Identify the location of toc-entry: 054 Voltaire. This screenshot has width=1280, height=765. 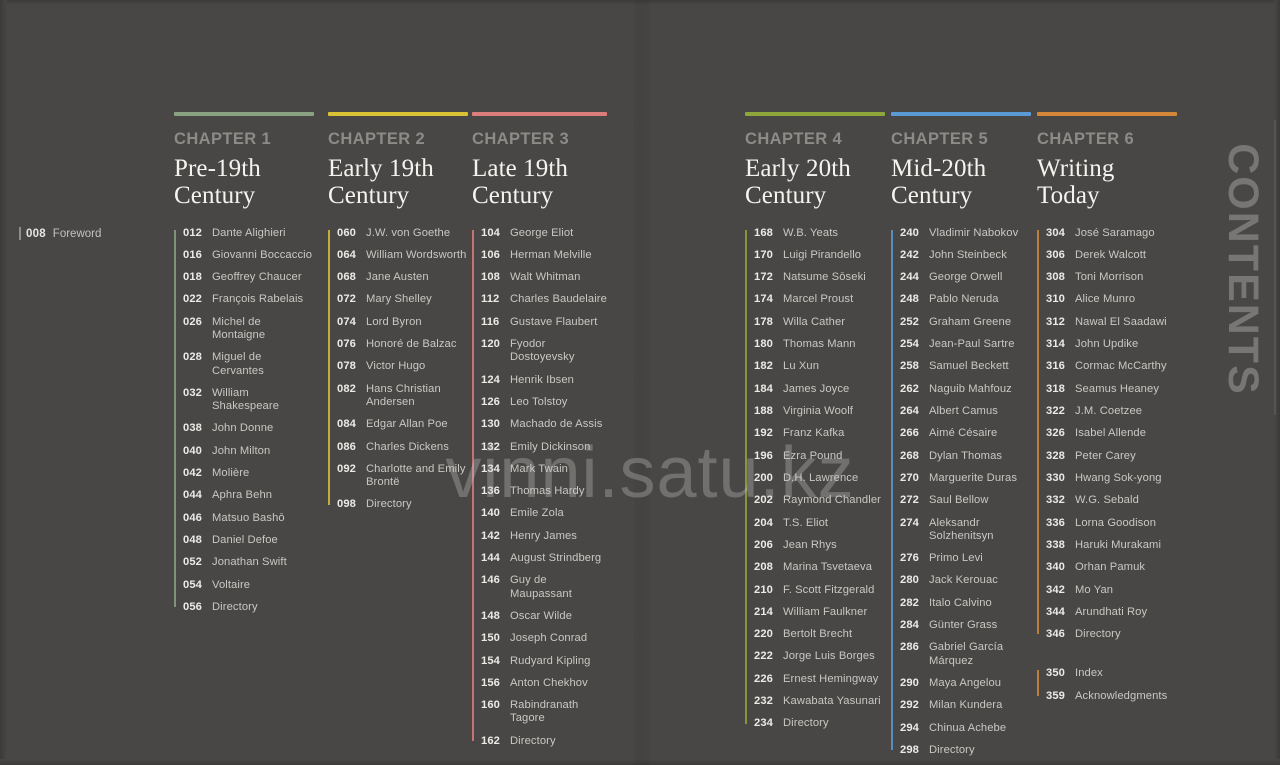
(248, 585).